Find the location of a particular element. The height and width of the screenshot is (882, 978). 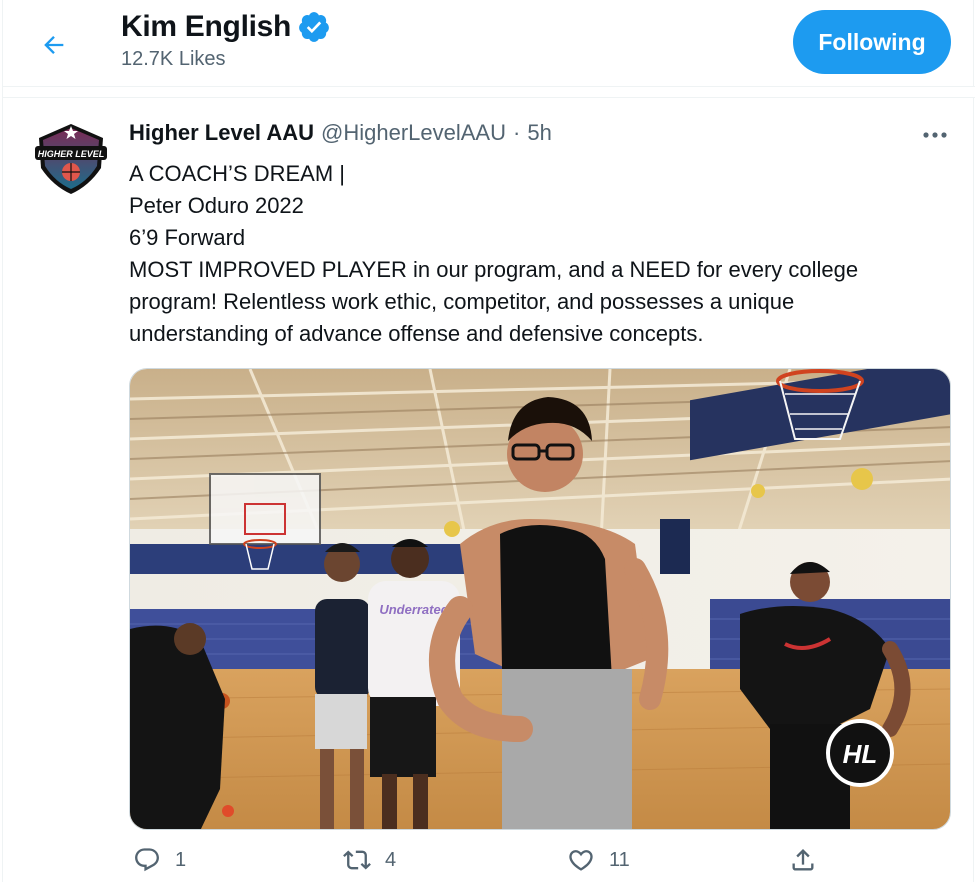

heart-icon is located at coordinates (581, 860).